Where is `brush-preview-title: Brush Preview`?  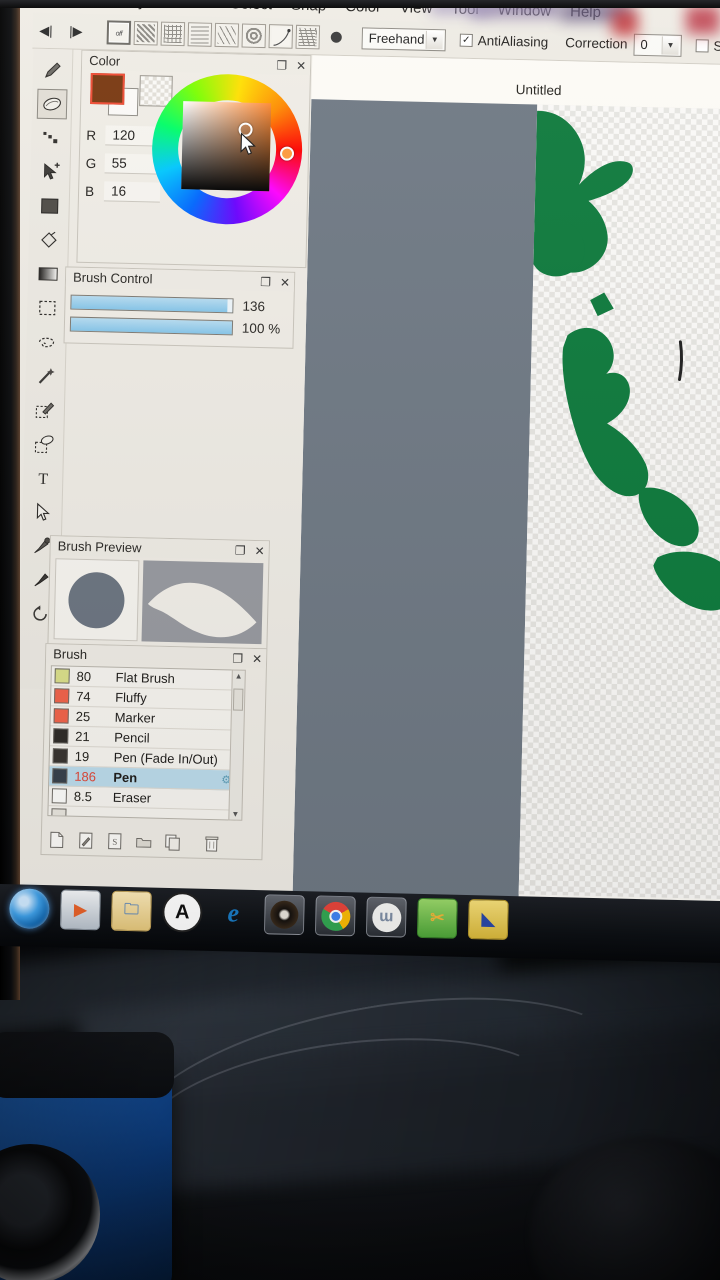
brush-preview-title: Brush Preview is located at coordinates (99, 547).